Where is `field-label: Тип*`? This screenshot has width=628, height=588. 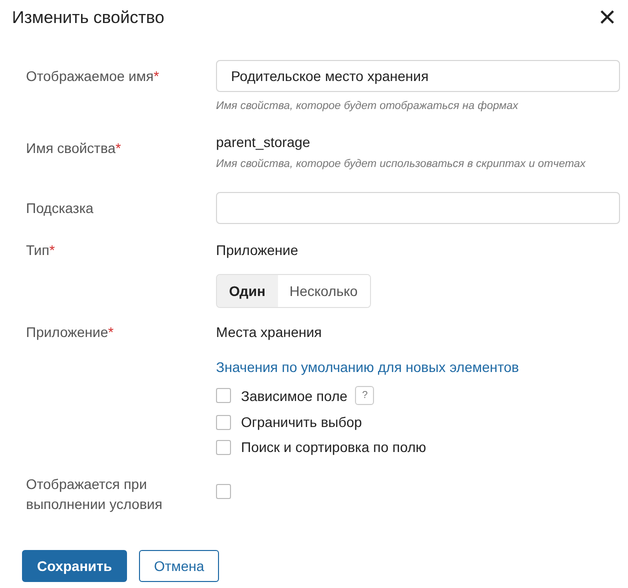
field-label: Тип* is located at coordinates (41, 251).